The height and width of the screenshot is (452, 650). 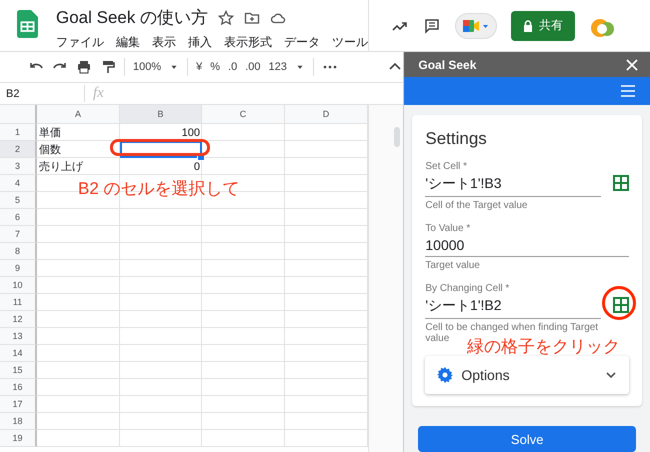 I want to click on column-header: C, so click(x=243, y=114).